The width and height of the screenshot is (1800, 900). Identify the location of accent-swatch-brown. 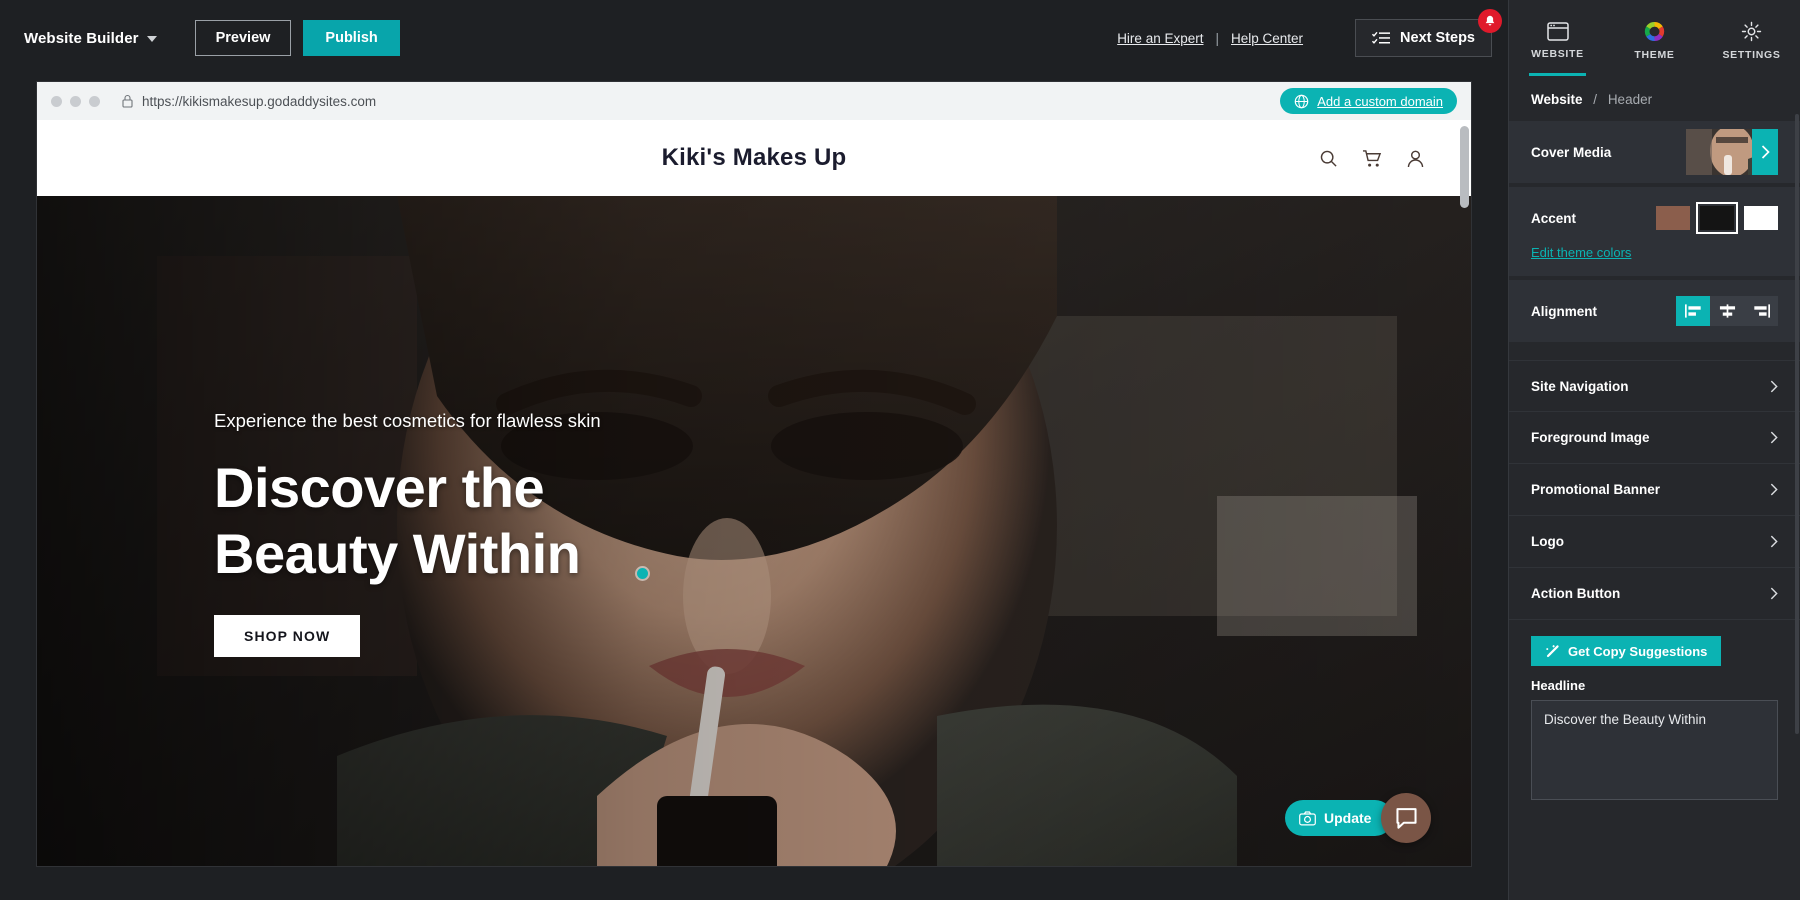
(1673, 218).